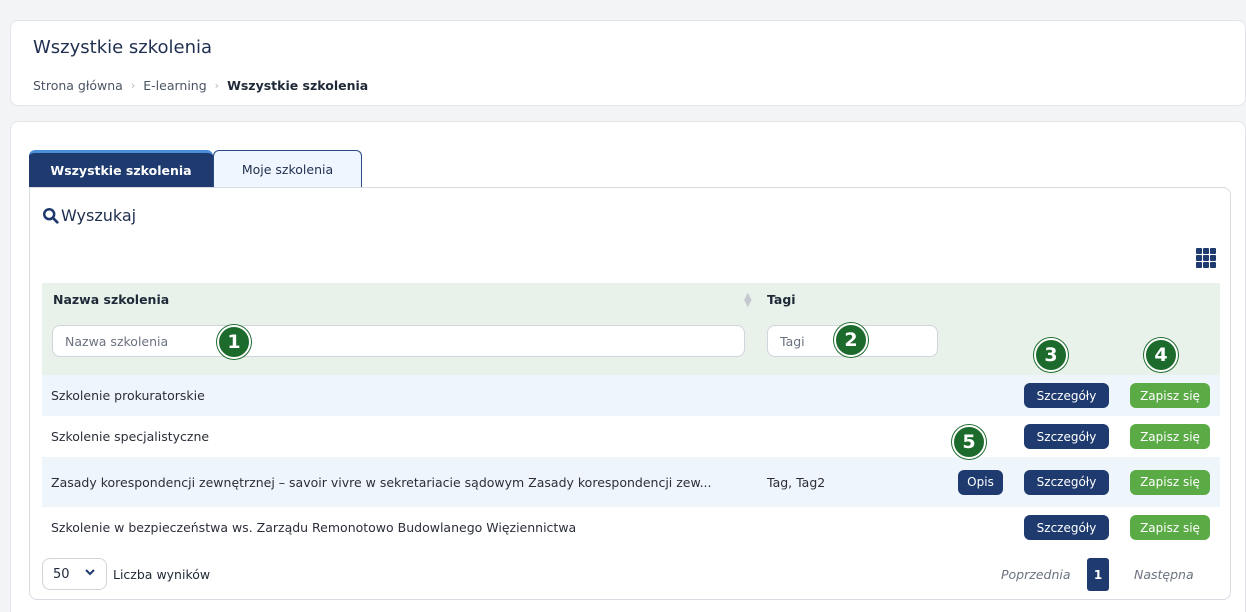 This screenshot has width=1246, height=612. I want to click on annotation-badge-4: 4, so click(1161, 355).